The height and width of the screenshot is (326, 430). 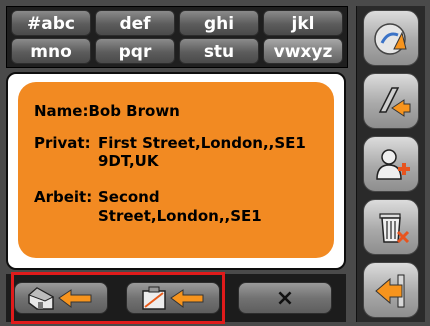 I want to click on key-stu: stu, so click(x=219, y=51).